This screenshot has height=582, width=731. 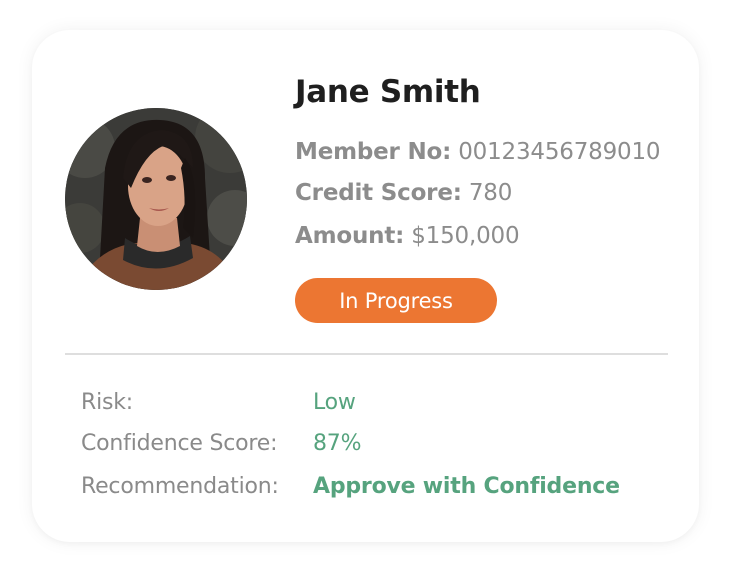 What do you see at coordinates (179, 443) in the screenshot?
I see `confidence-score-label: Confidence Score:` at bounding box center [179, 443].